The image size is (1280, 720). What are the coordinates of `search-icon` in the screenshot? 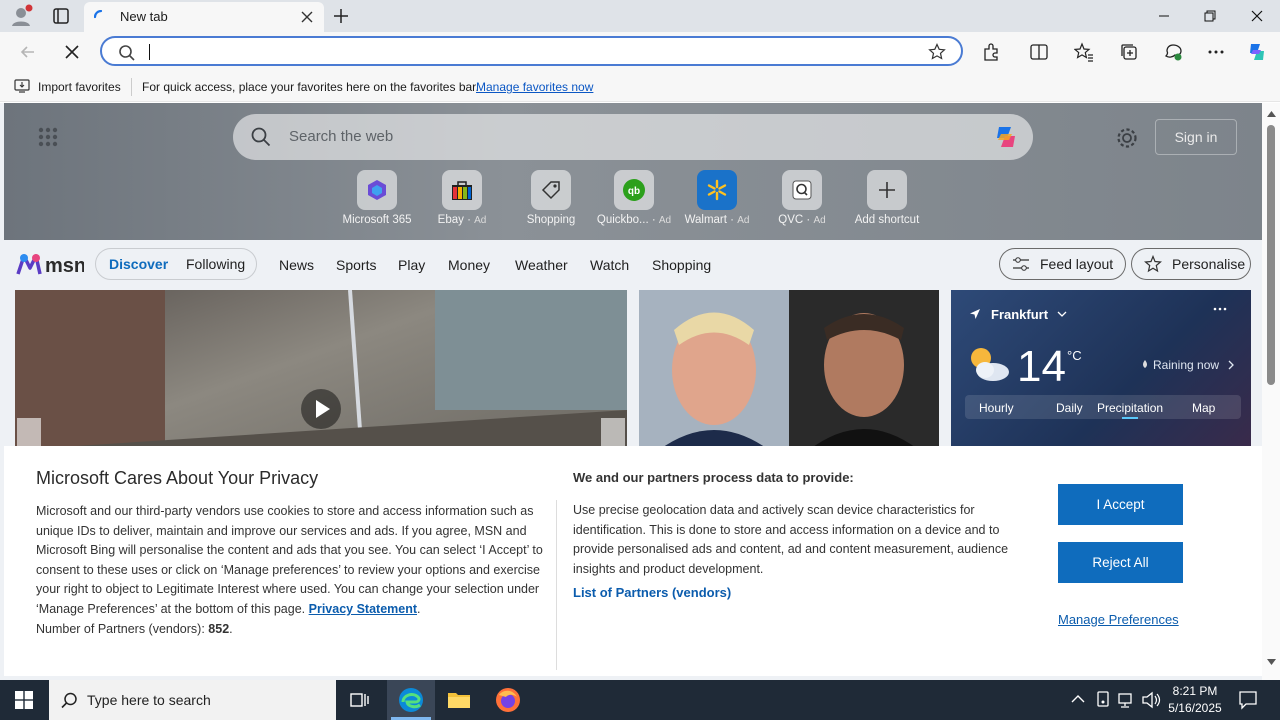 It's located at (127, 53).